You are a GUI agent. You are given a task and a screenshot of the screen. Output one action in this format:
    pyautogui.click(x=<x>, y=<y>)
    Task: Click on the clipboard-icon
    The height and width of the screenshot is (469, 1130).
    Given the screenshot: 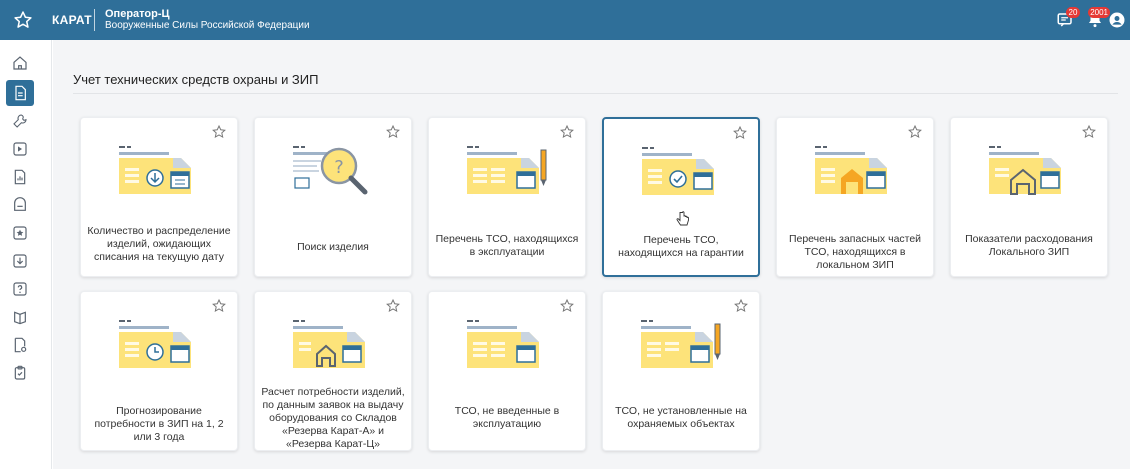 What is the action you would take?
    pyautogui.click(x=20, y=372)
    